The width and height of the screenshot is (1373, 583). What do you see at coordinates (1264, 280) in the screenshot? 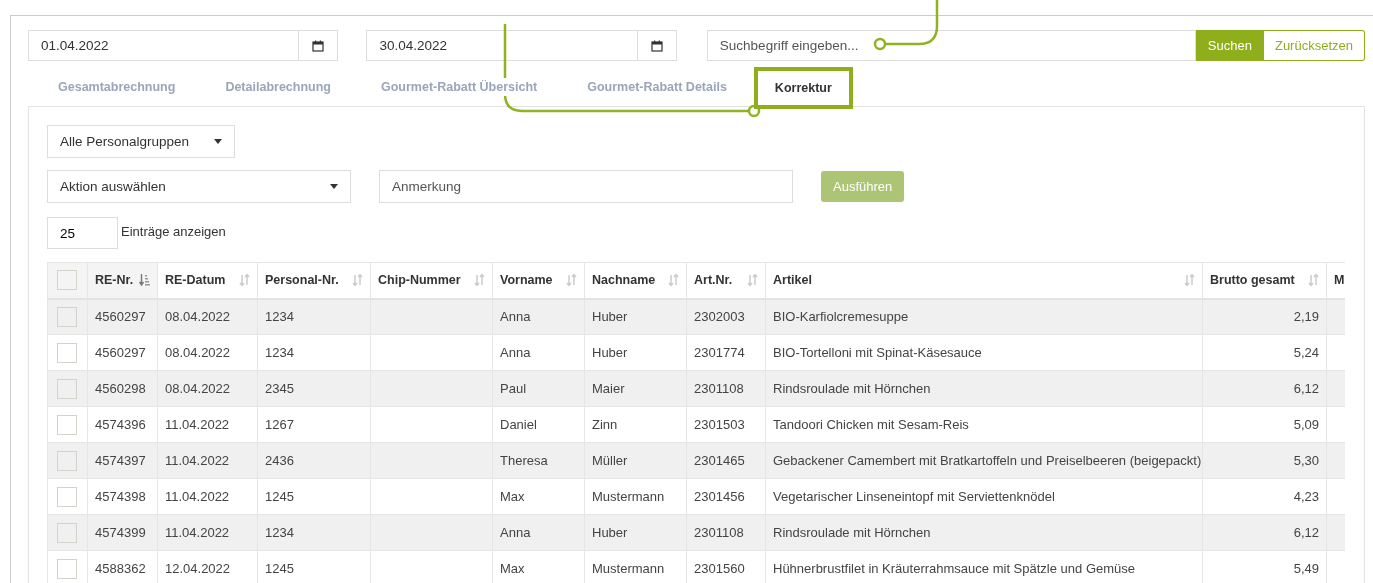
I see `column-header: Brutto gesamt` at bounding box center [1264, 280].